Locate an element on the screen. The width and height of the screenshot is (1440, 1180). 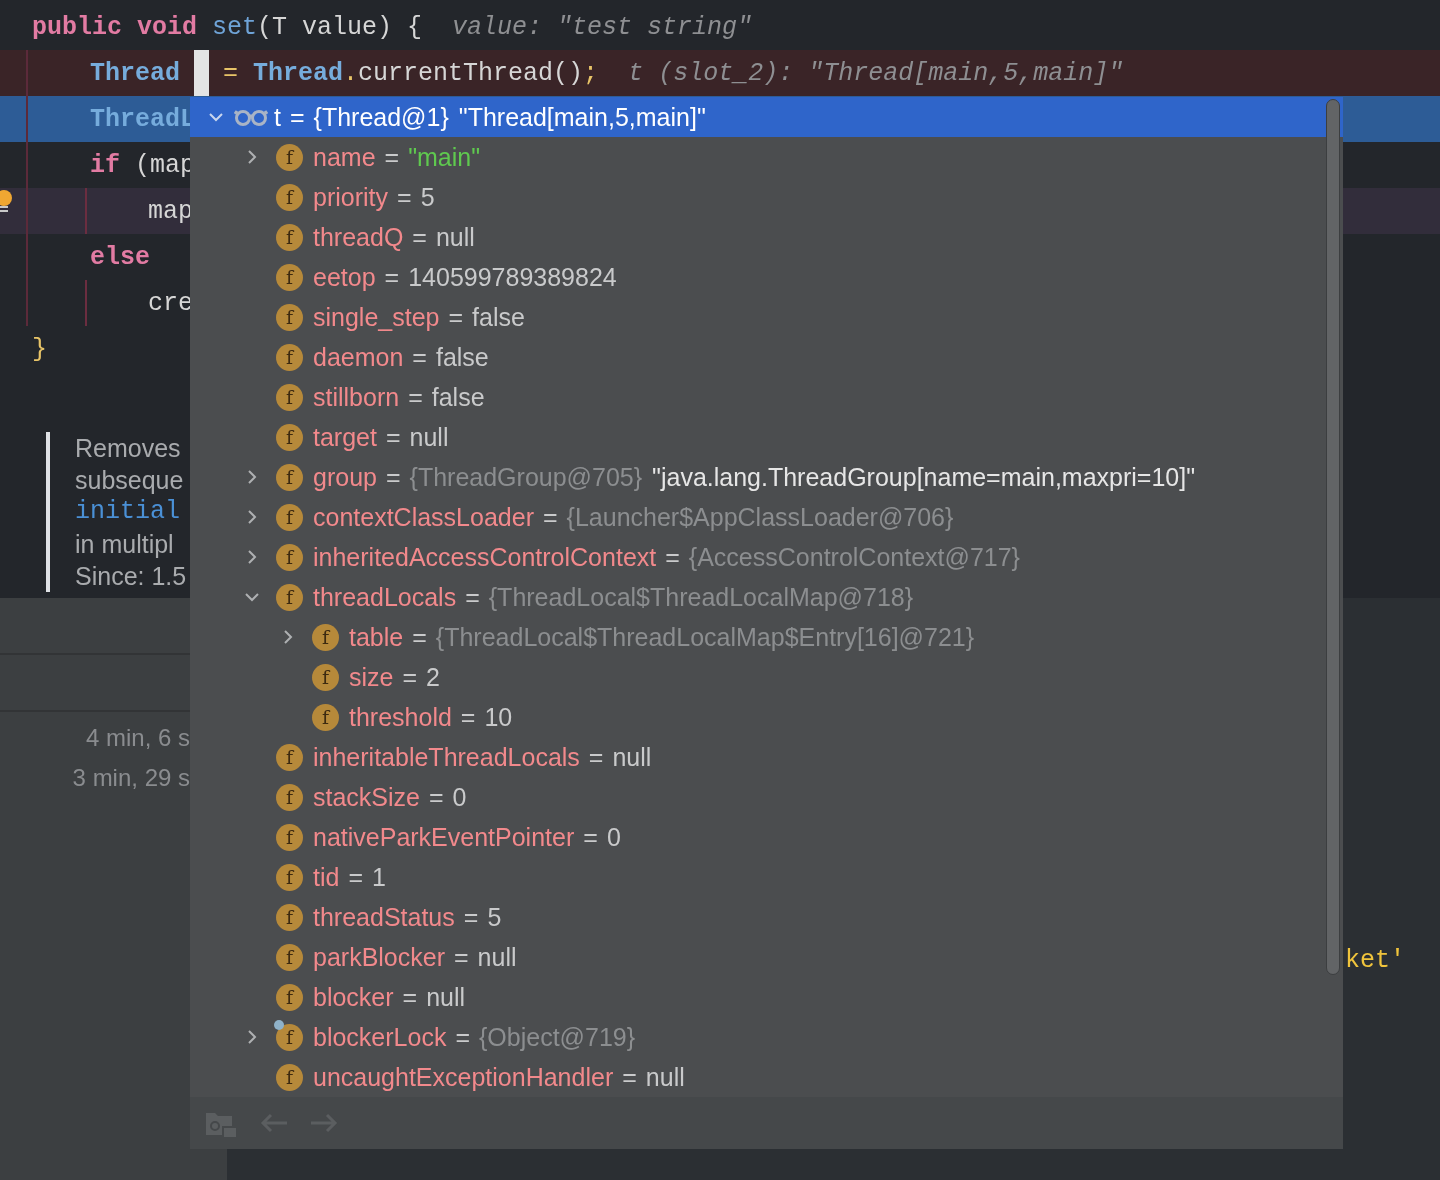
inline-hint: value: "test string" is located at coordinates (602, 27).